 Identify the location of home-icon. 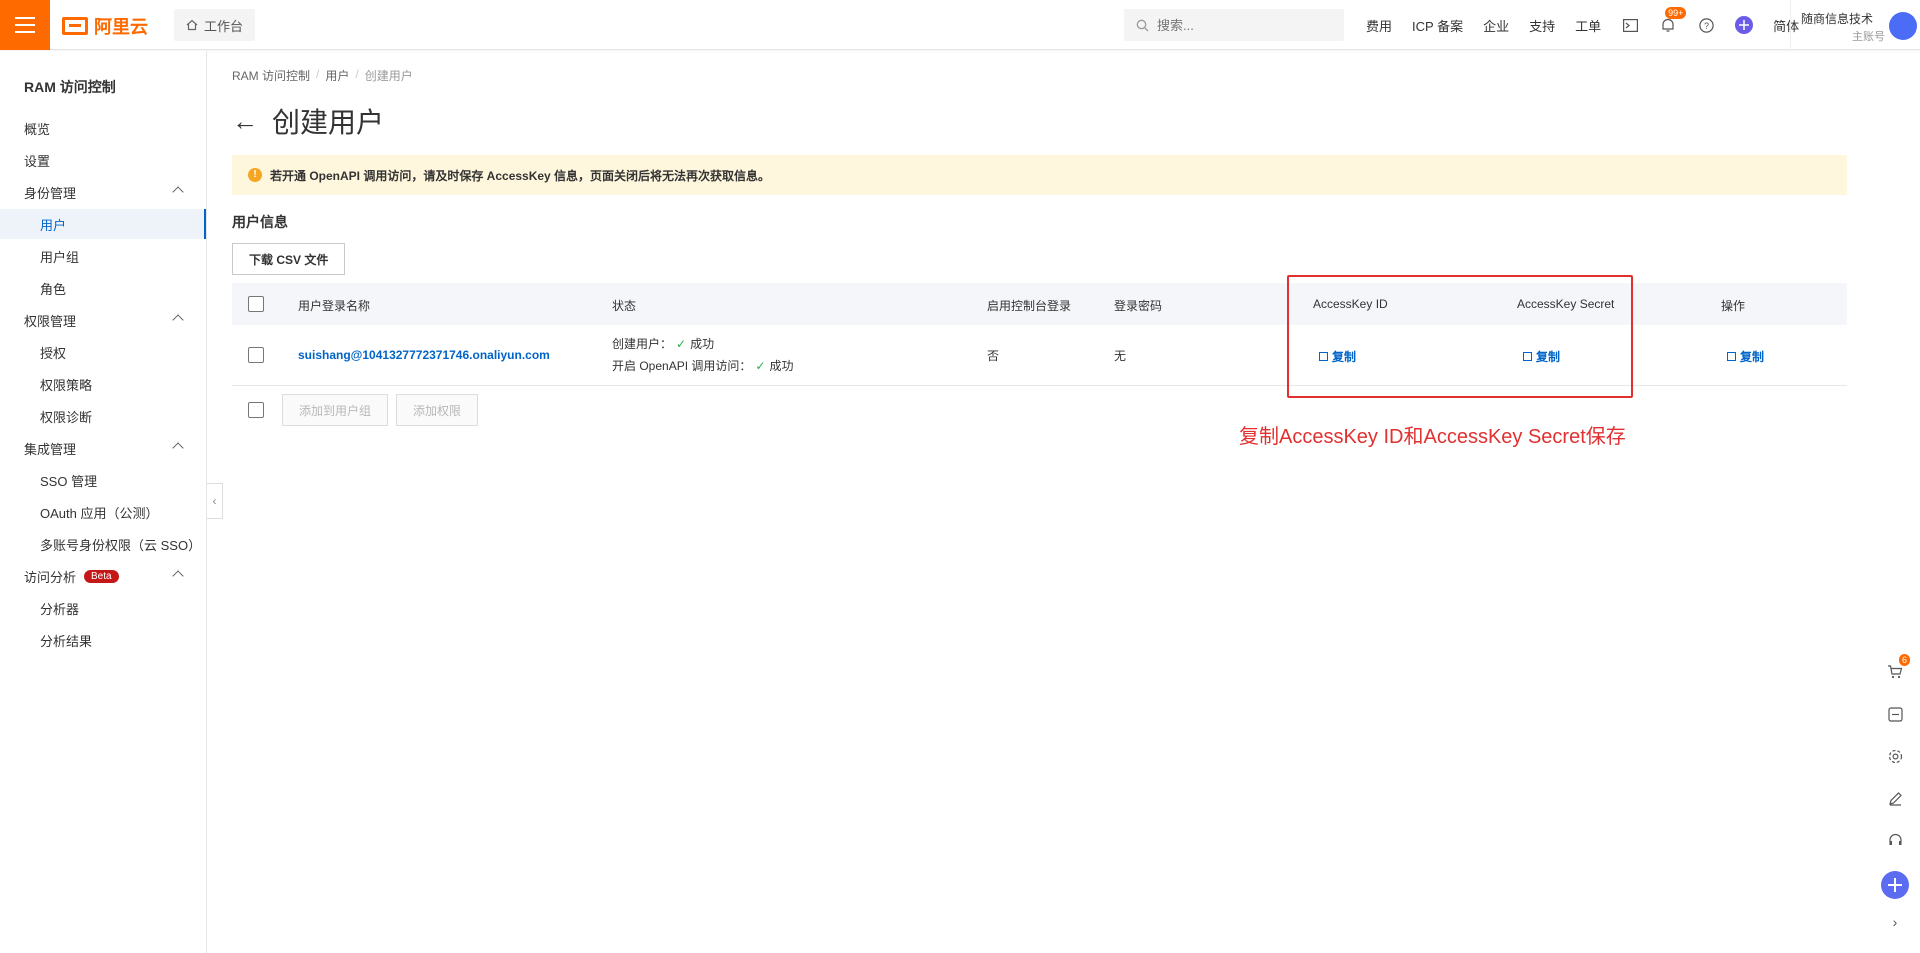
(192, 25).